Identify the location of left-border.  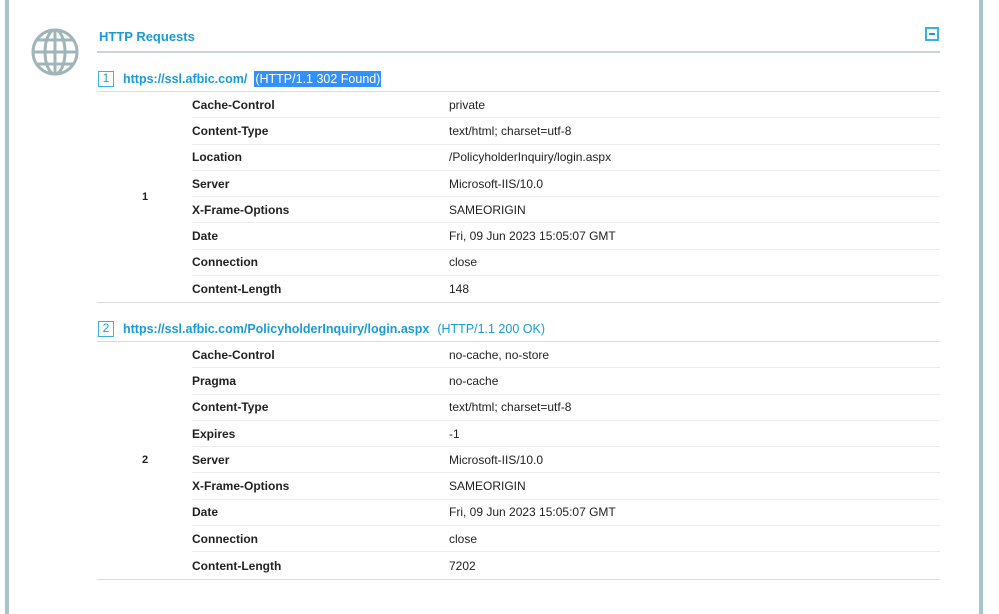
(7, 307).